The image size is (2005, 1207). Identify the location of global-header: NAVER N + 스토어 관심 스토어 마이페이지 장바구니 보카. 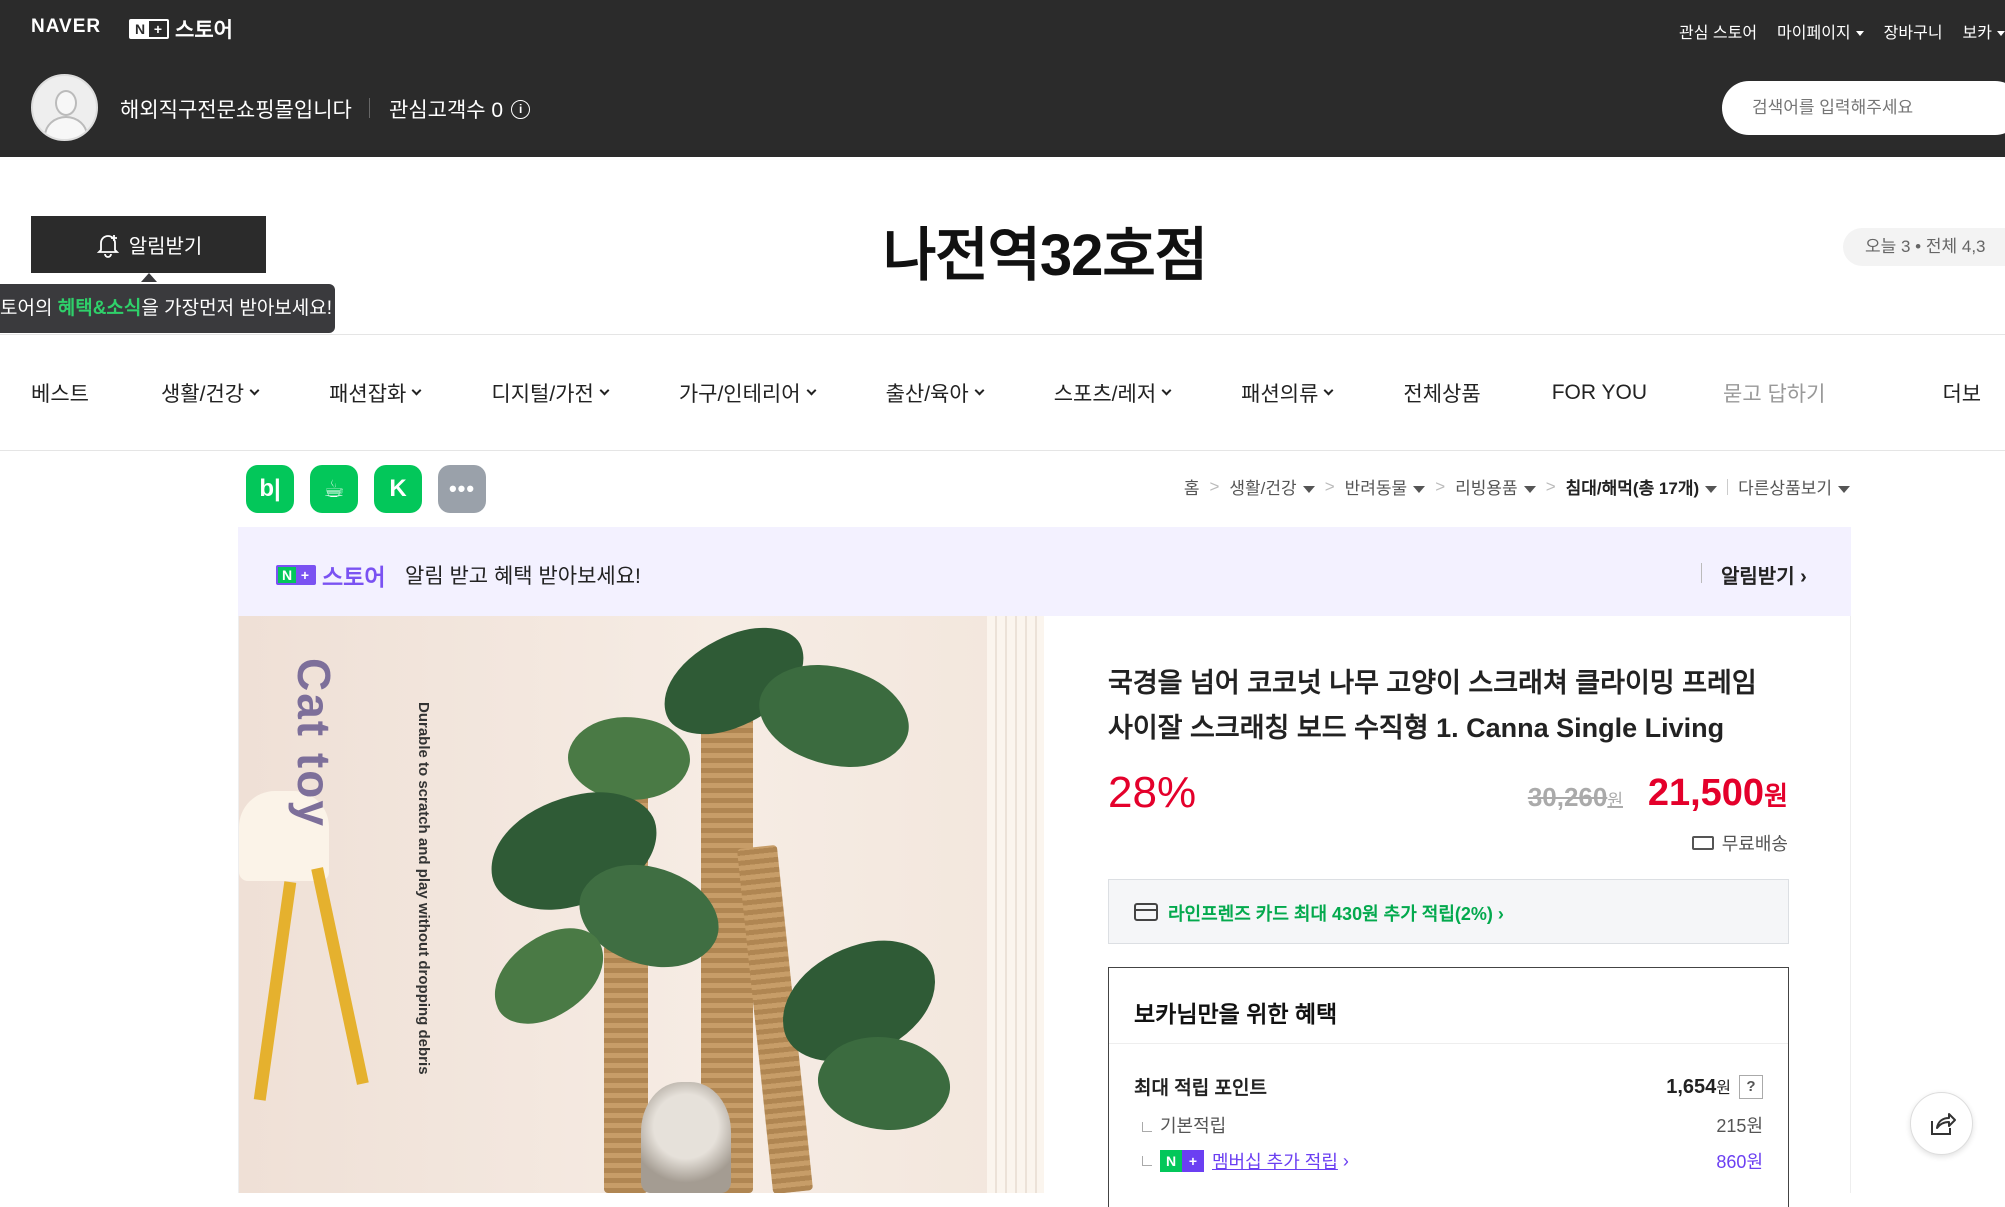
(1002, 28).